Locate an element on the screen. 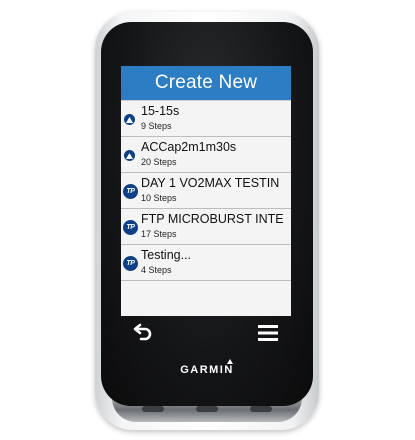  screen-title: Create New is located at coordinates (206, 83).